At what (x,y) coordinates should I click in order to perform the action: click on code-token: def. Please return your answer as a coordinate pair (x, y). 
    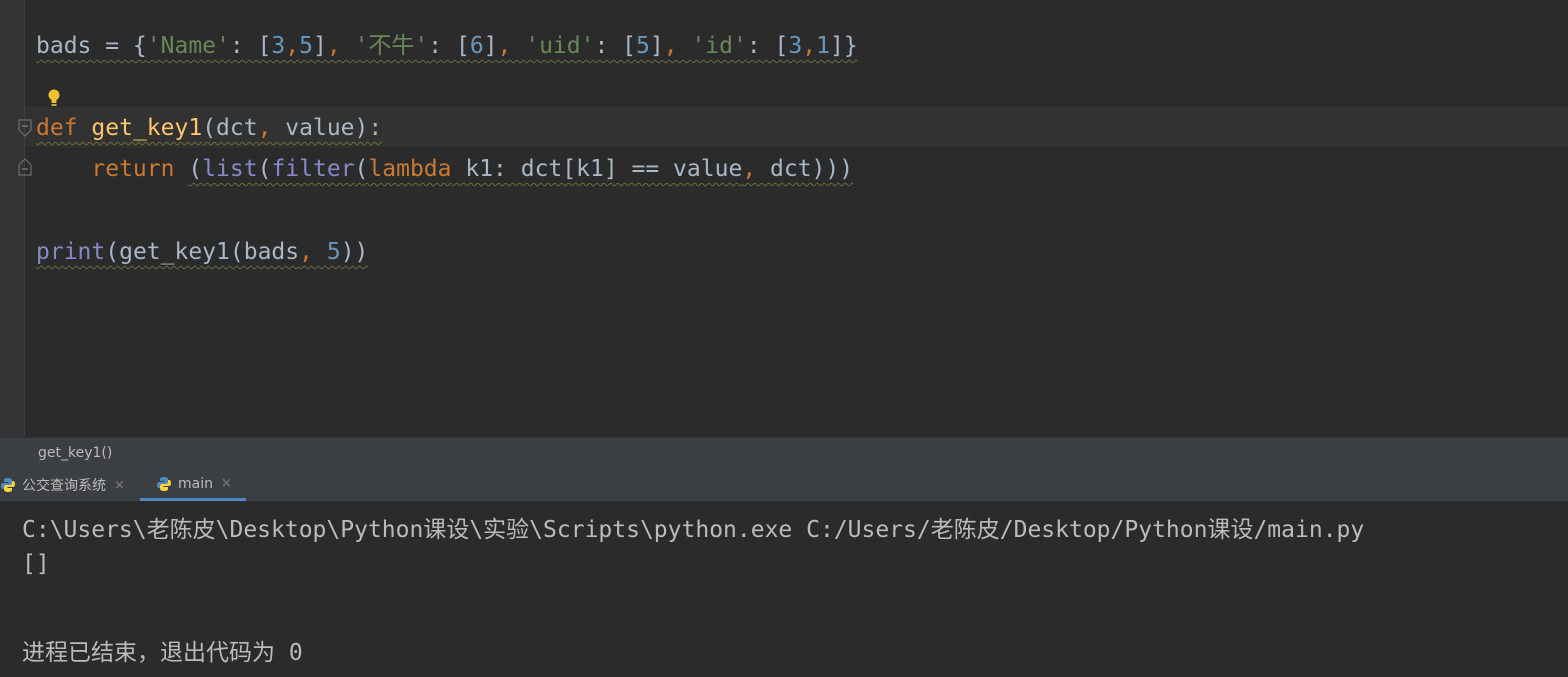
    Looking at the image, I should click on (57, 128).